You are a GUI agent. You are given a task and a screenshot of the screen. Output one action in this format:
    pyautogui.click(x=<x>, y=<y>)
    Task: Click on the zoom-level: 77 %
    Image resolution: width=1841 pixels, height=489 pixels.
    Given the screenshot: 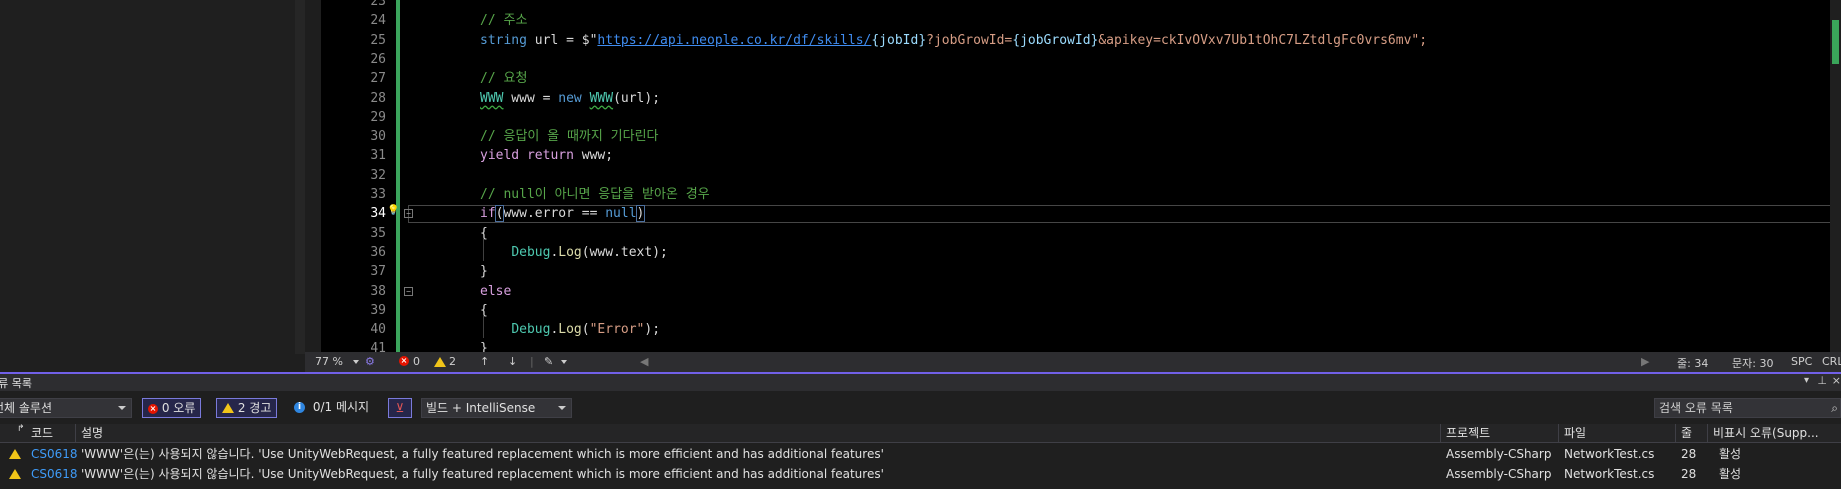 What is the action you would take?
    pyautogui.click(x=329, y=361)
    